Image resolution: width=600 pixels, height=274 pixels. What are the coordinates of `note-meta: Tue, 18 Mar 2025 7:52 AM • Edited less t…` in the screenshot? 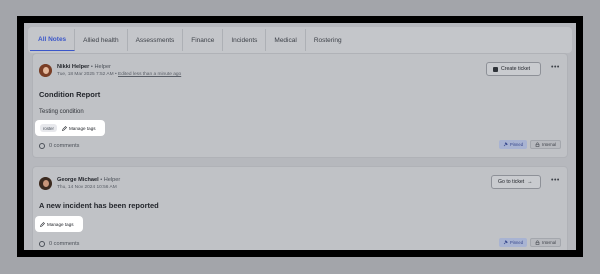 It's located at (119, 74).